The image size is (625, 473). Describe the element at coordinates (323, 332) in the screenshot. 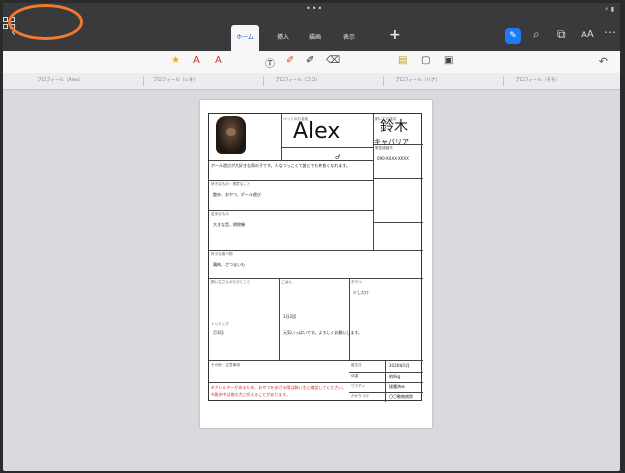

I see `notes-text: 元気いっぱいです。よろしくお願いします。` at that location.